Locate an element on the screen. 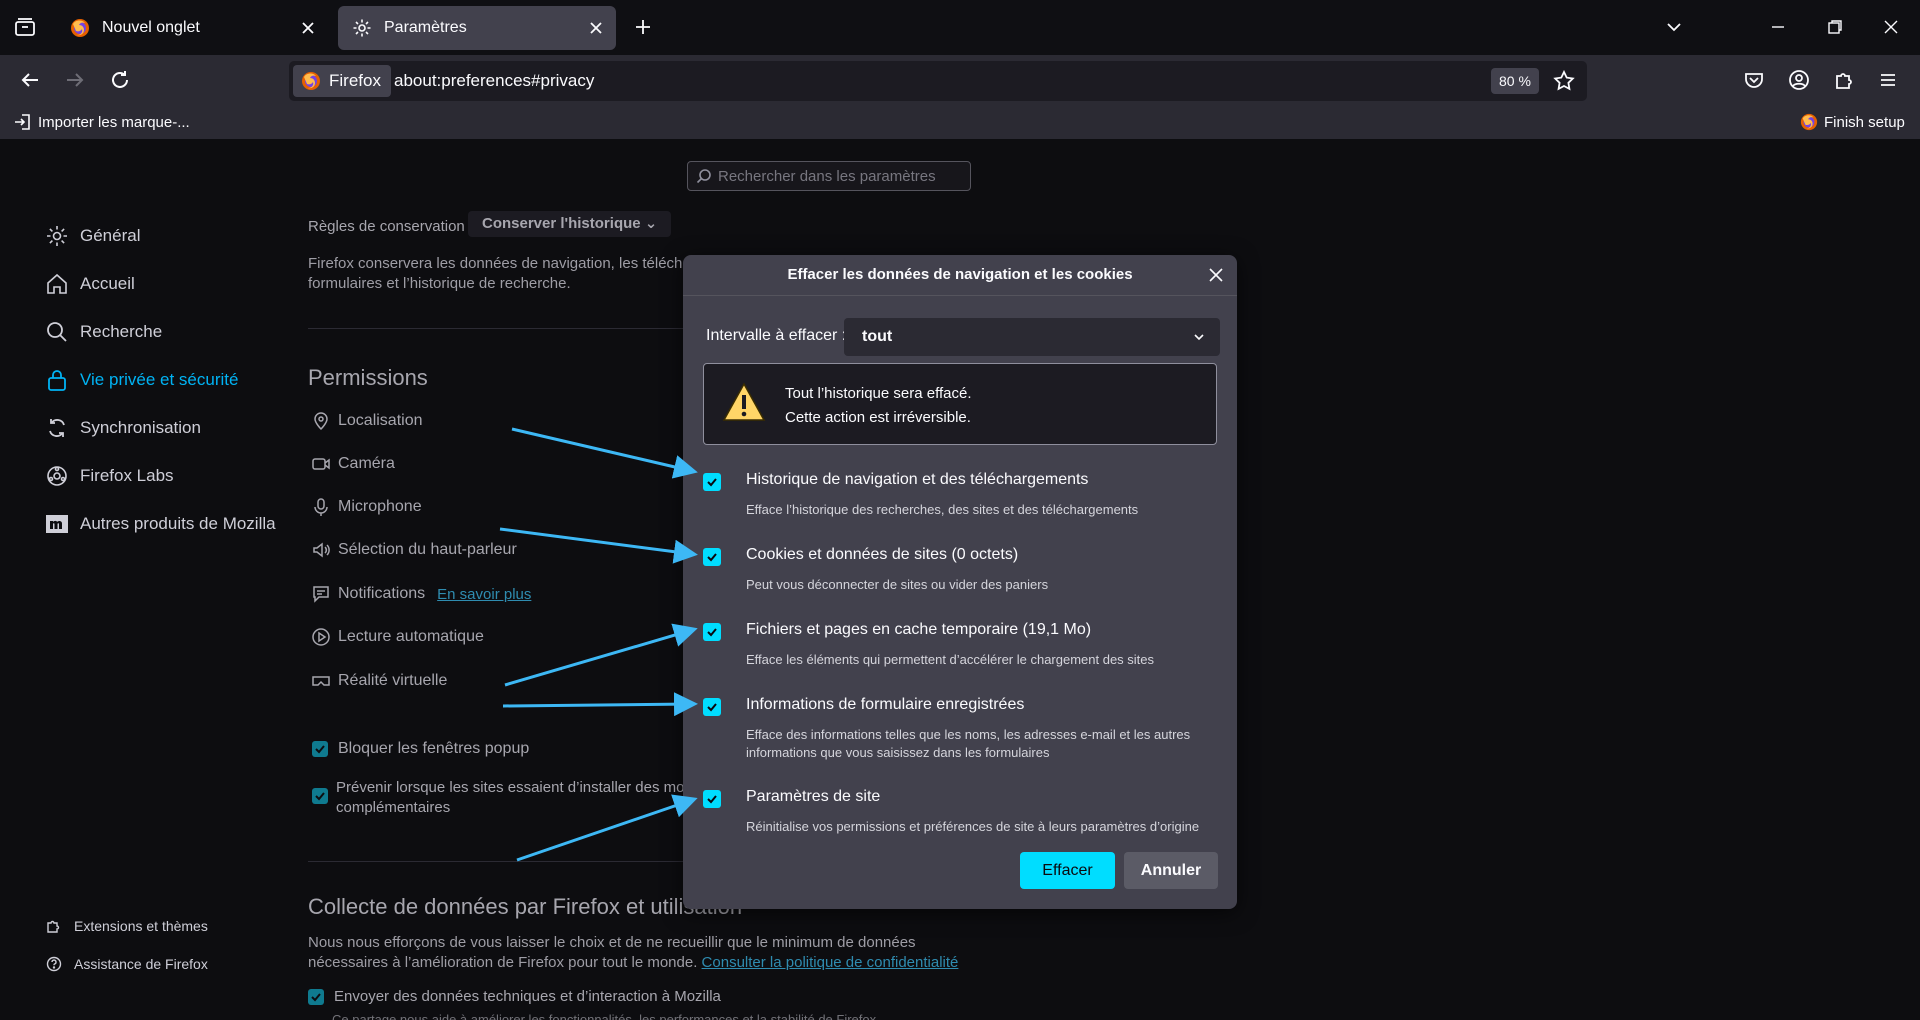  permission-speaker: Sélection du haut-parleur is located at coordinates (413, 550).